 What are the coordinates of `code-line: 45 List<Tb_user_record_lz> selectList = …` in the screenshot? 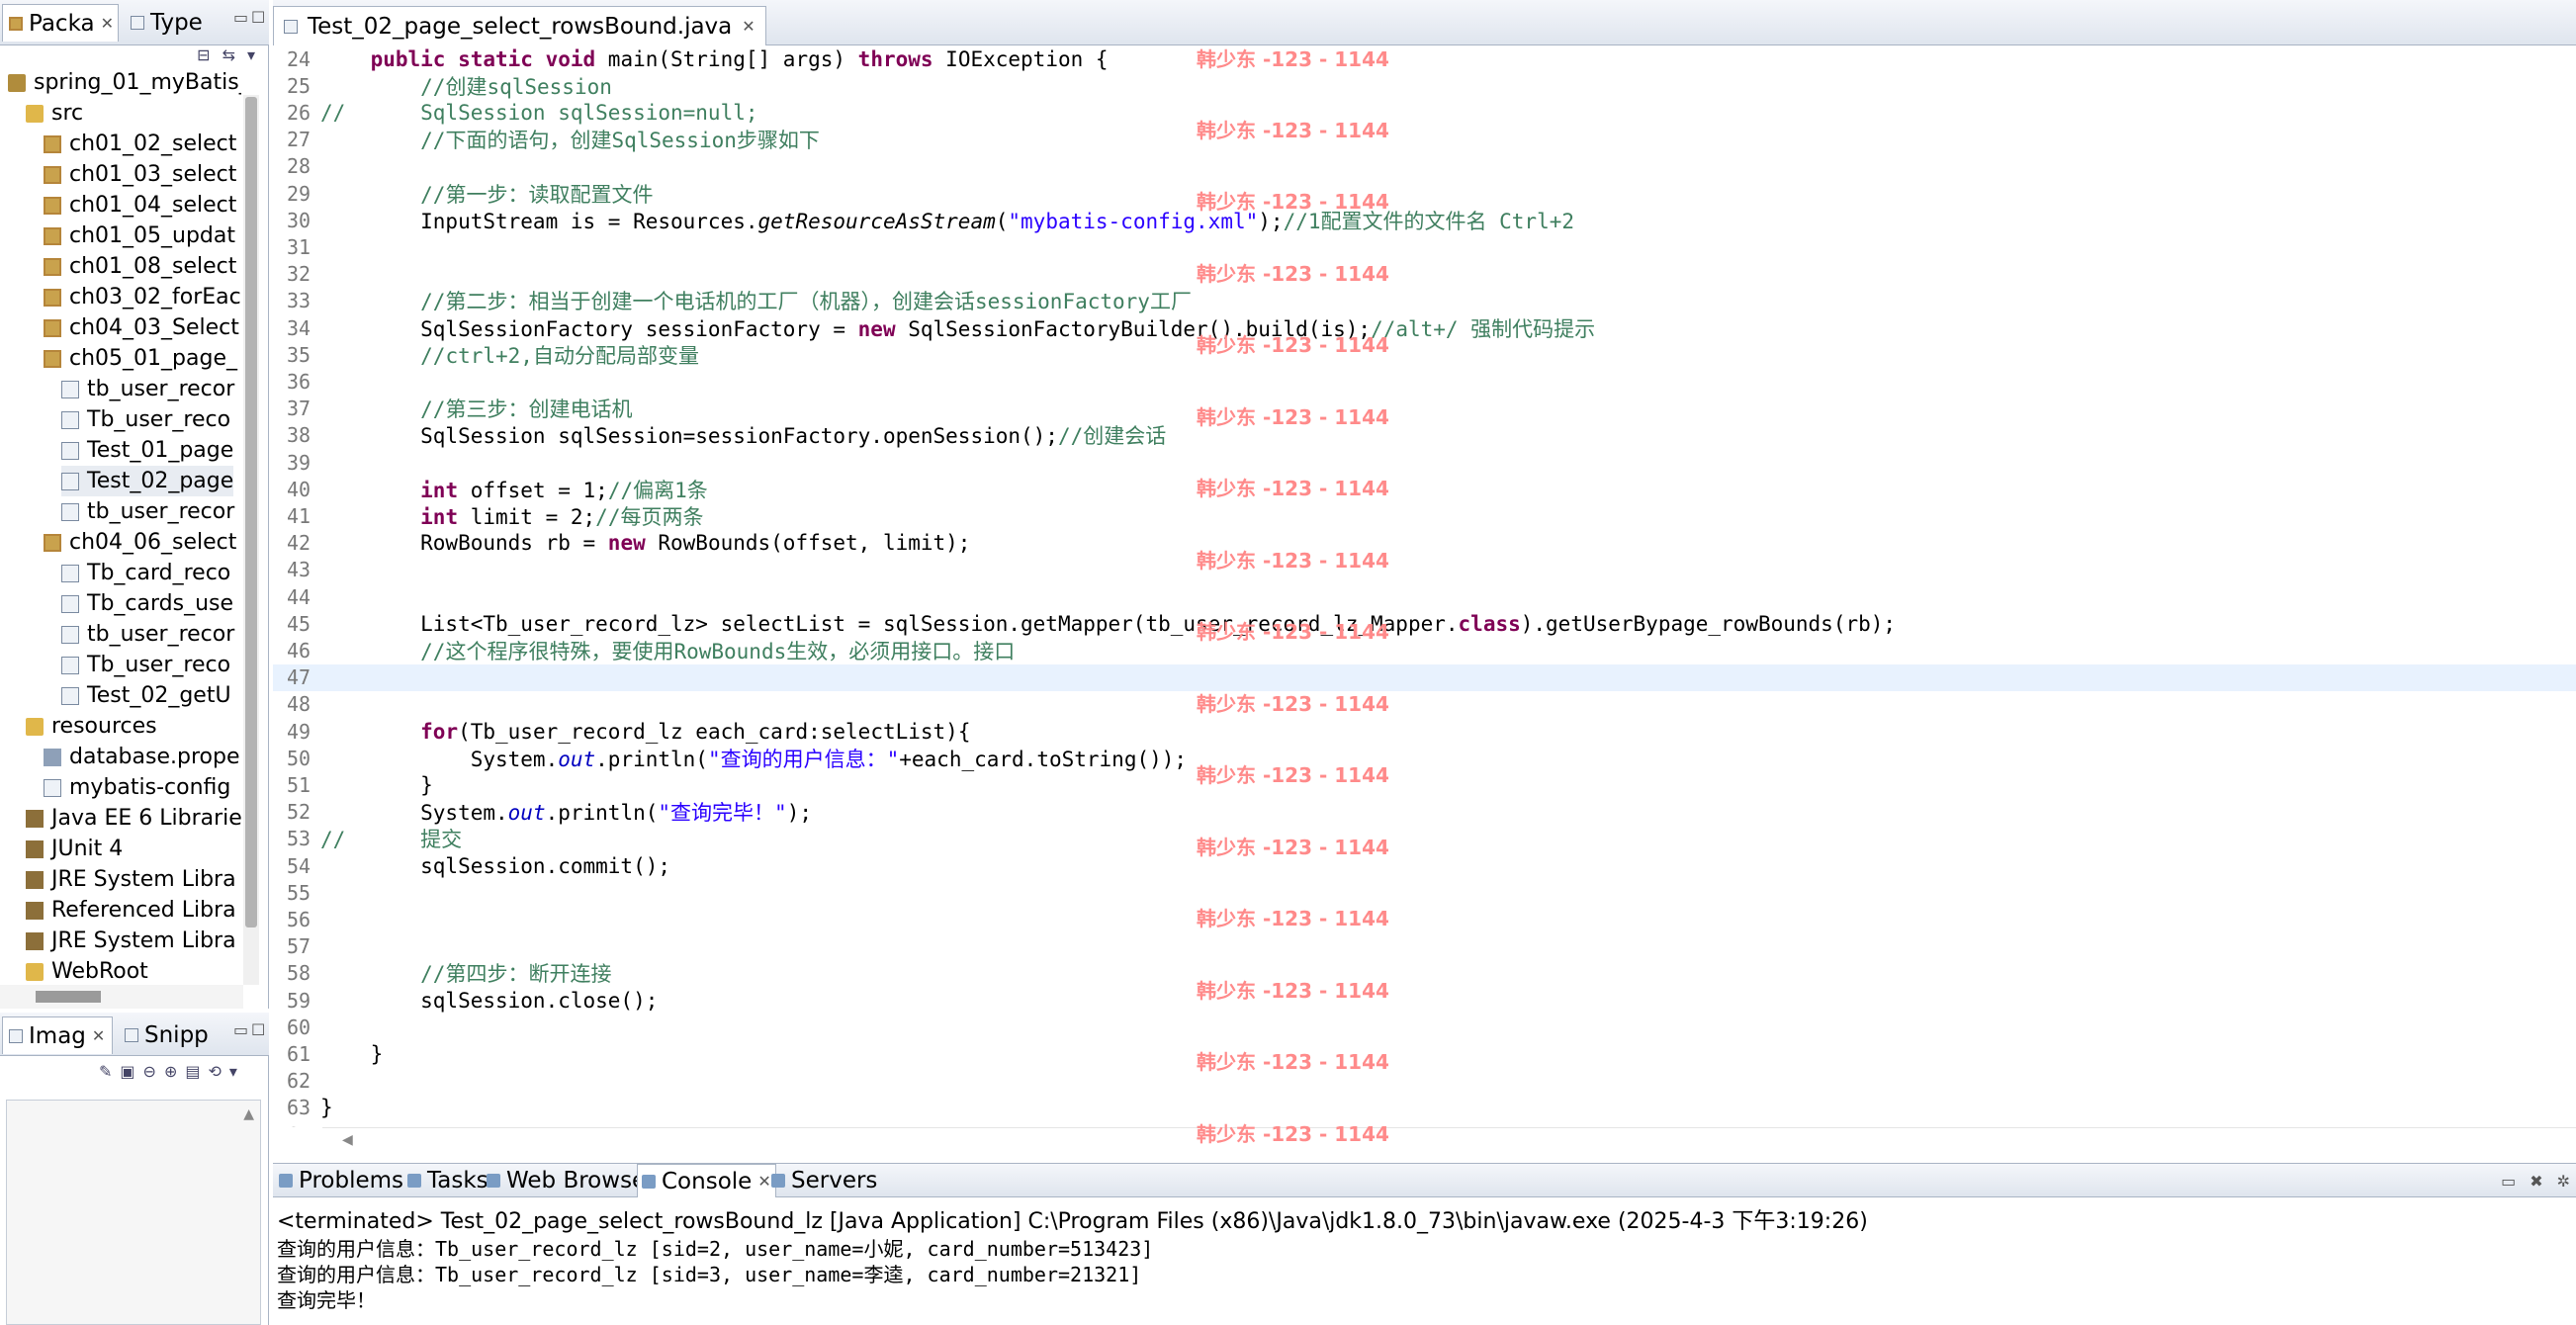 It's located at (1424, 624).